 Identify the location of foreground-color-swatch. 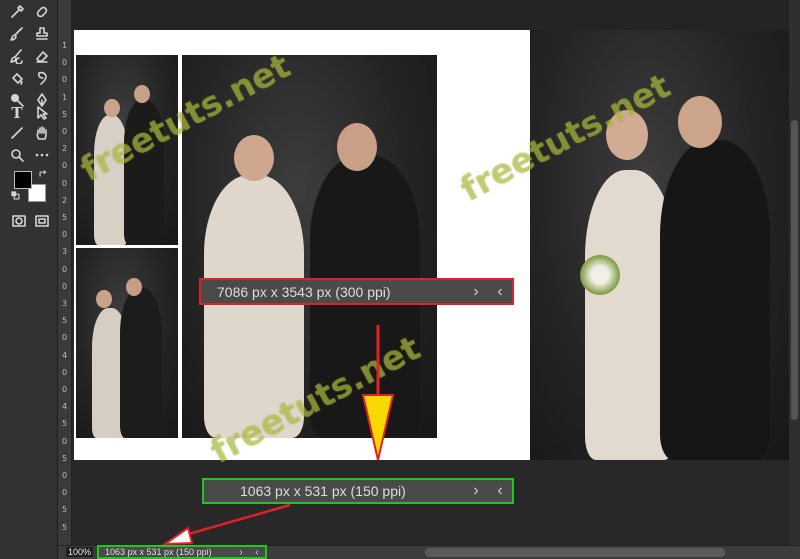
(23, 180).